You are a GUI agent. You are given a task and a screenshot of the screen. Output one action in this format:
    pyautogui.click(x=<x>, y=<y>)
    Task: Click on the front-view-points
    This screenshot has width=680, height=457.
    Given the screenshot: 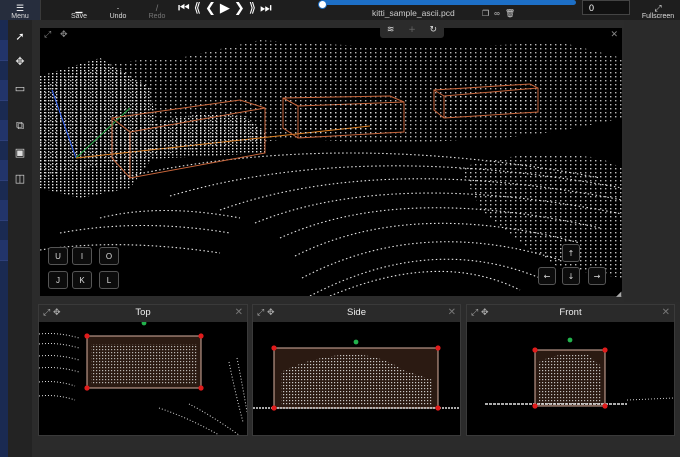 What is the action you would take?
    pyautogui.click(x=579, y=373)
    